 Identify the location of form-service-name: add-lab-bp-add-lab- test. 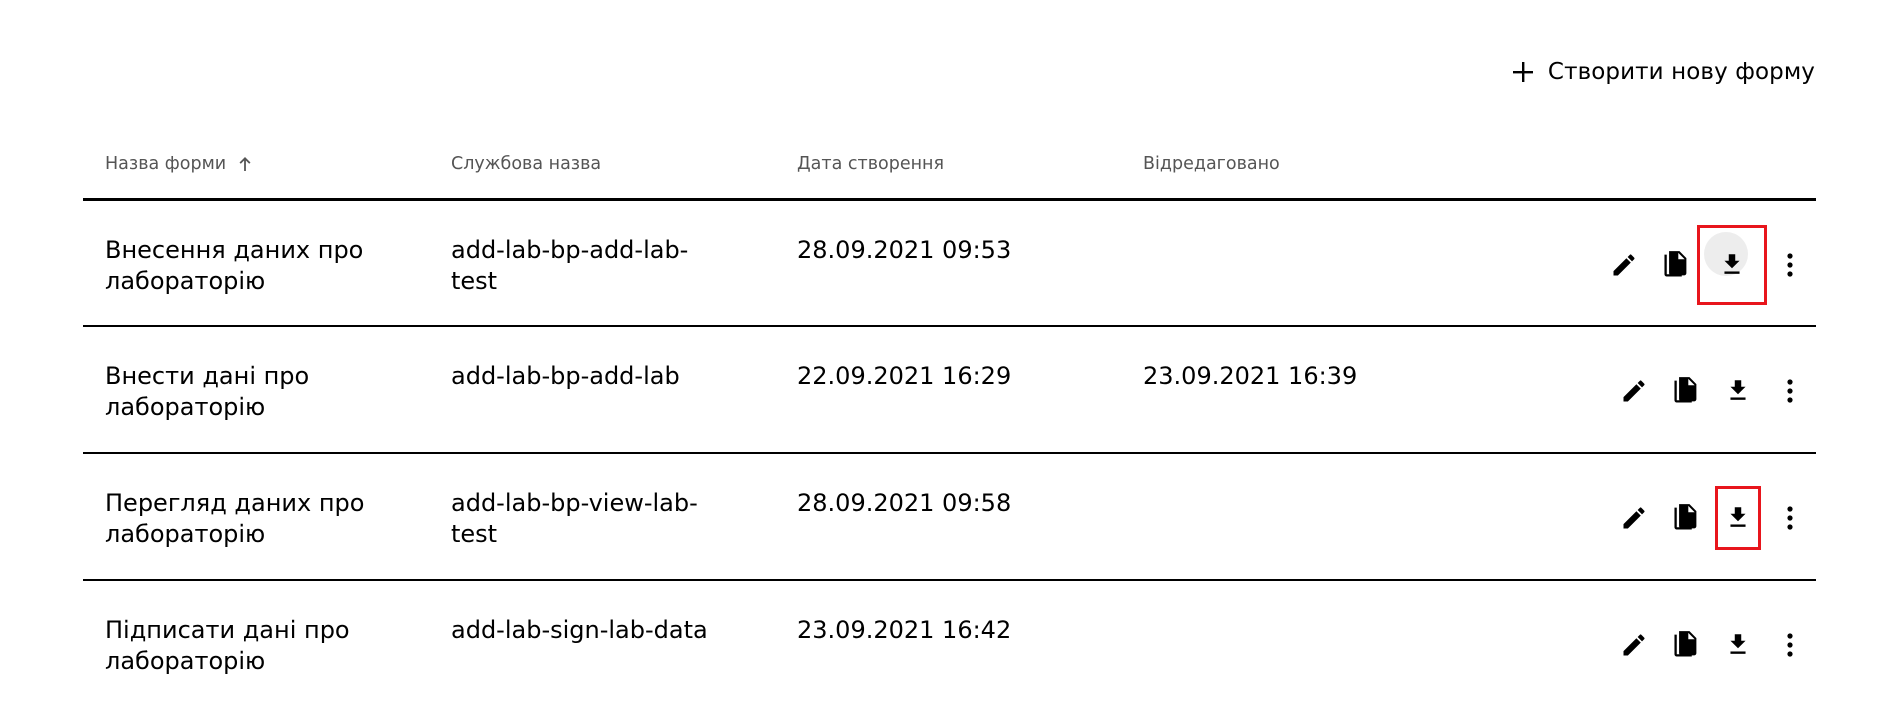
(570, 265).